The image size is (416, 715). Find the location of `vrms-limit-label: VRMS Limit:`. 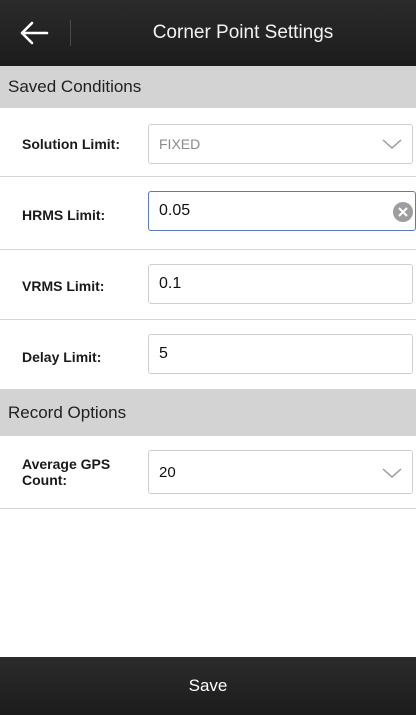

vrms-limit-label: VRMS Limit: is located at coordinates (63, 286).